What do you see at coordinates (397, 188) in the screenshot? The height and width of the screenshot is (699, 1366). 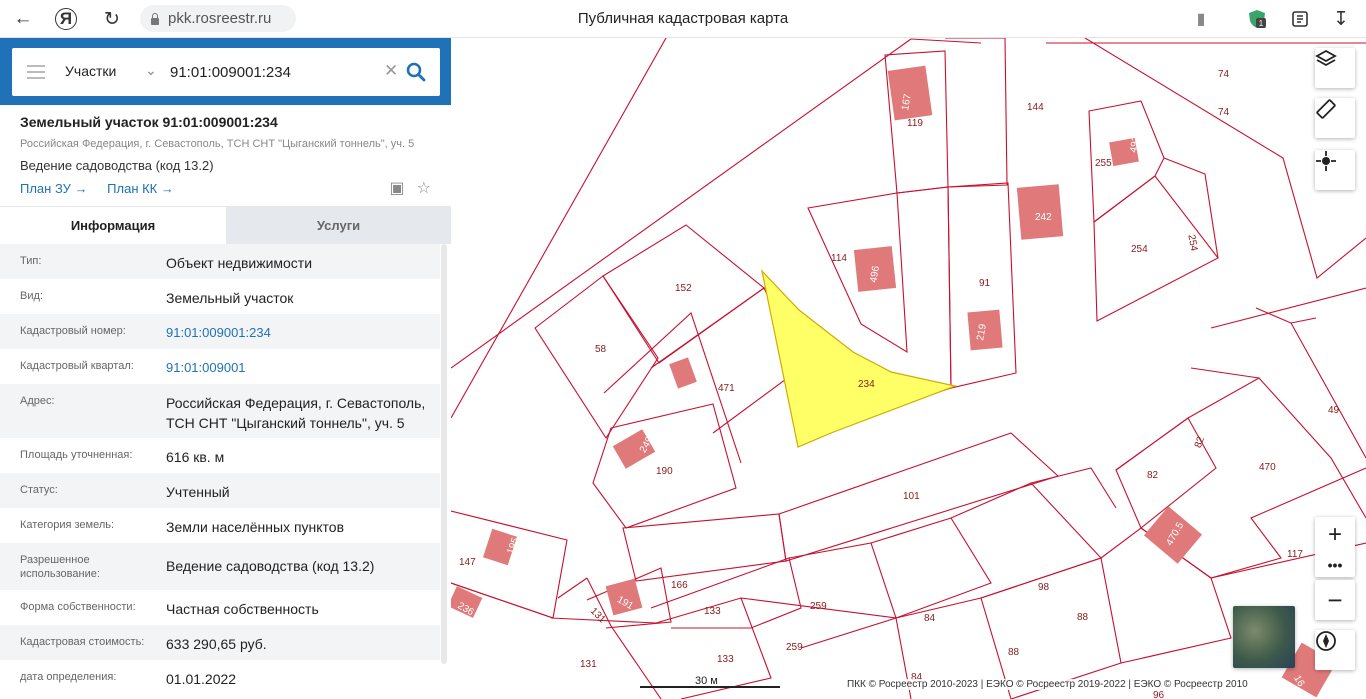 I see `find-on-map-icon: ▣` at bounding box center [397, 188].